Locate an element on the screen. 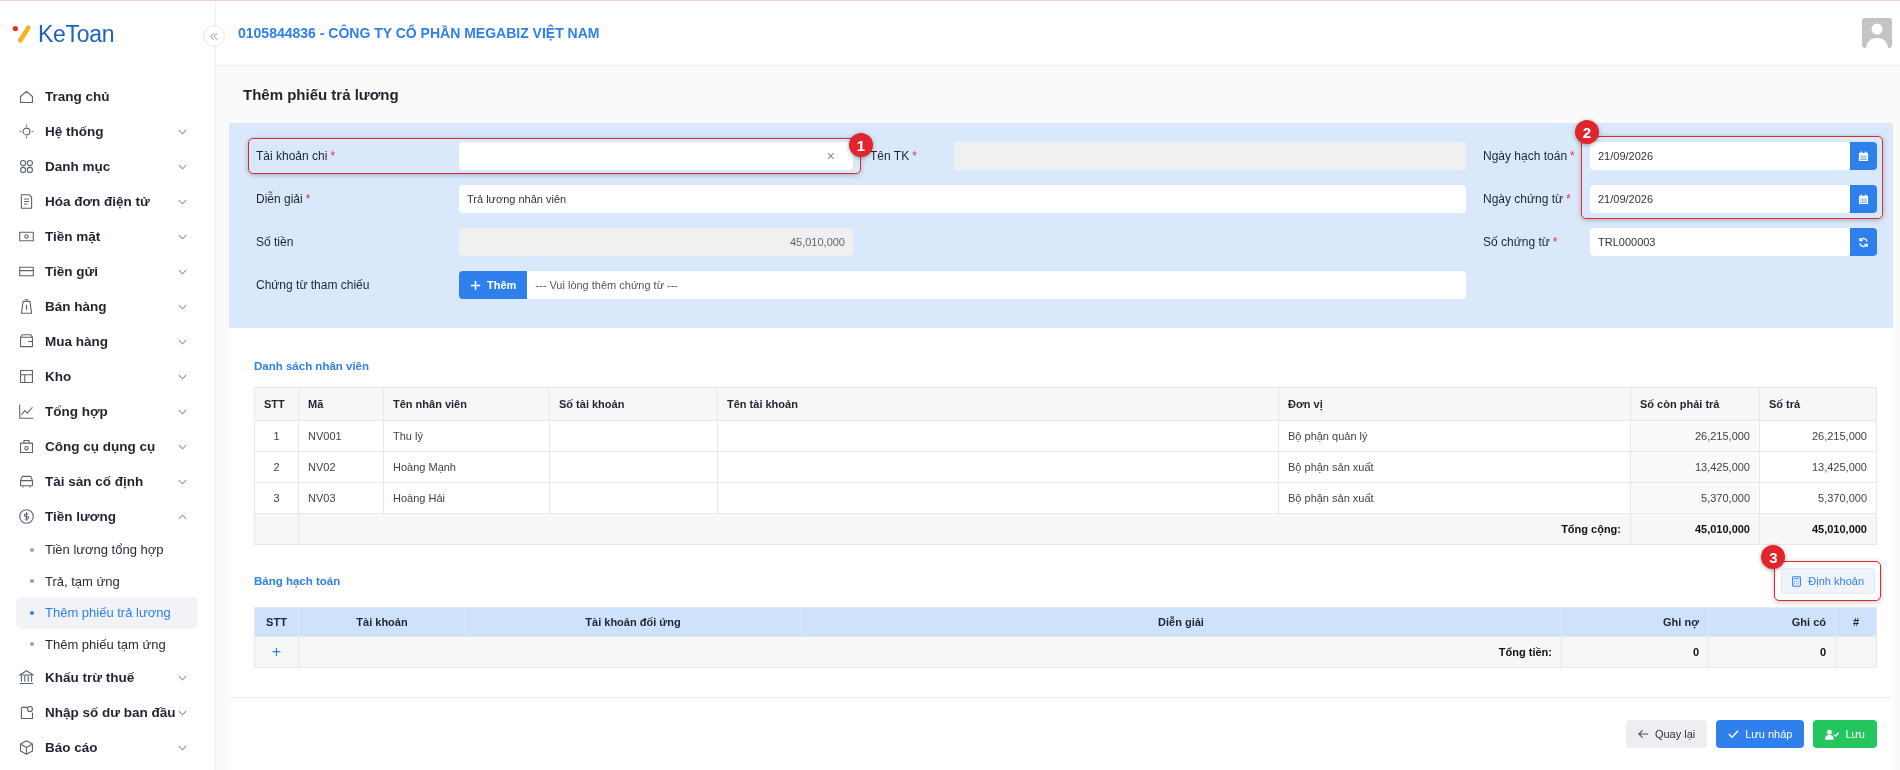 This screenshot has width=1900, height=770. table-cell: Hoàng Mạnh is located at coordinates (466, 467).